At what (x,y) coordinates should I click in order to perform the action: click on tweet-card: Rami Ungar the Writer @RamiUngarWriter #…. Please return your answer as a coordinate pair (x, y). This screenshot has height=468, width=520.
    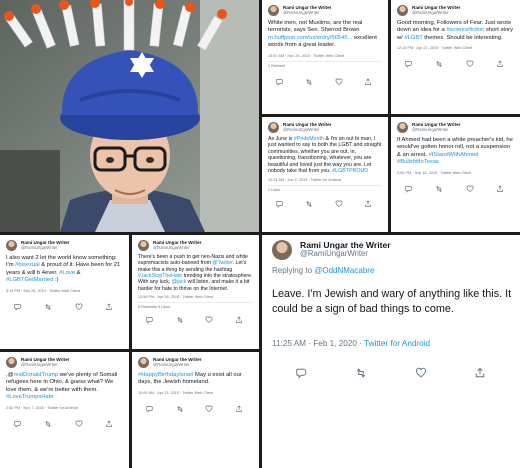
    Looking at the image, I should click on (195, 410).